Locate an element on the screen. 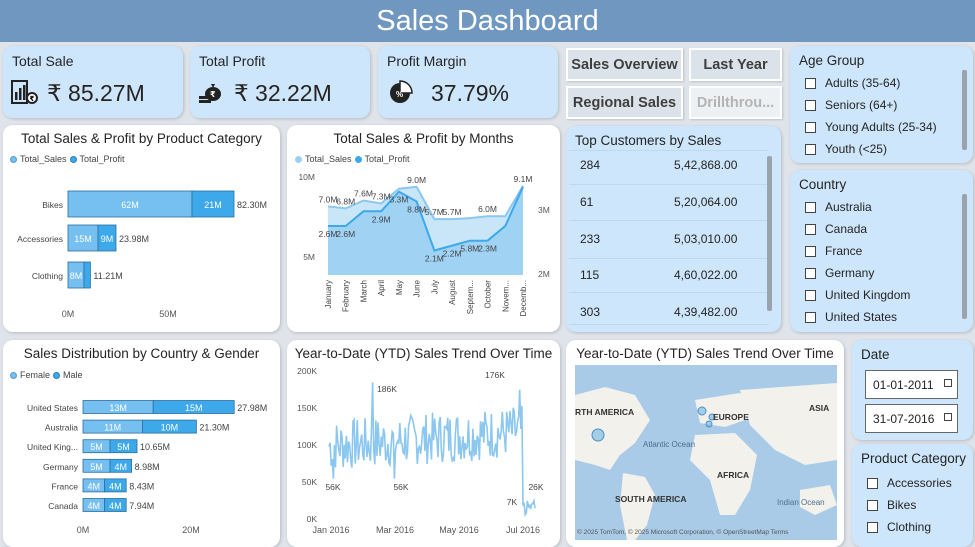 The height and width of the screenshot is (547, 975). age-group-option: Adults (35-64) is located at coordinates (852, 83).